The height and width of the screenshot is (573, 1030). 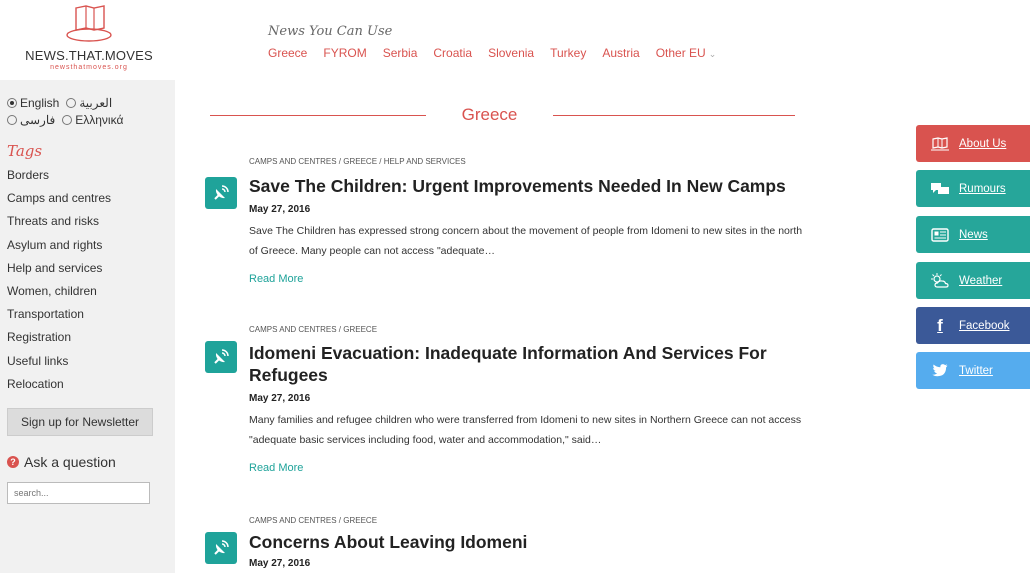 I want to click on tag-threats-and-risks: Threats and risks, so click(x=91, y=221).